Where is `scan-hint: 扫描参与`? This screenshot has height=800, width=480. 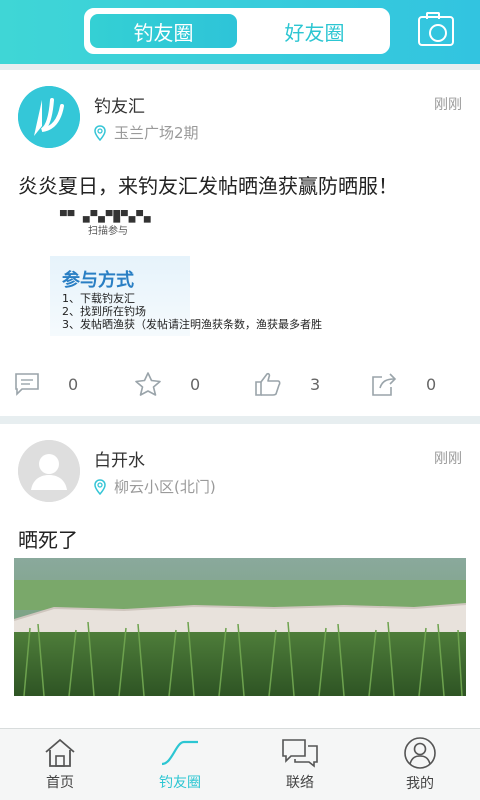 scan-hint: 扫描参与 is located at coordinates (108, 231).